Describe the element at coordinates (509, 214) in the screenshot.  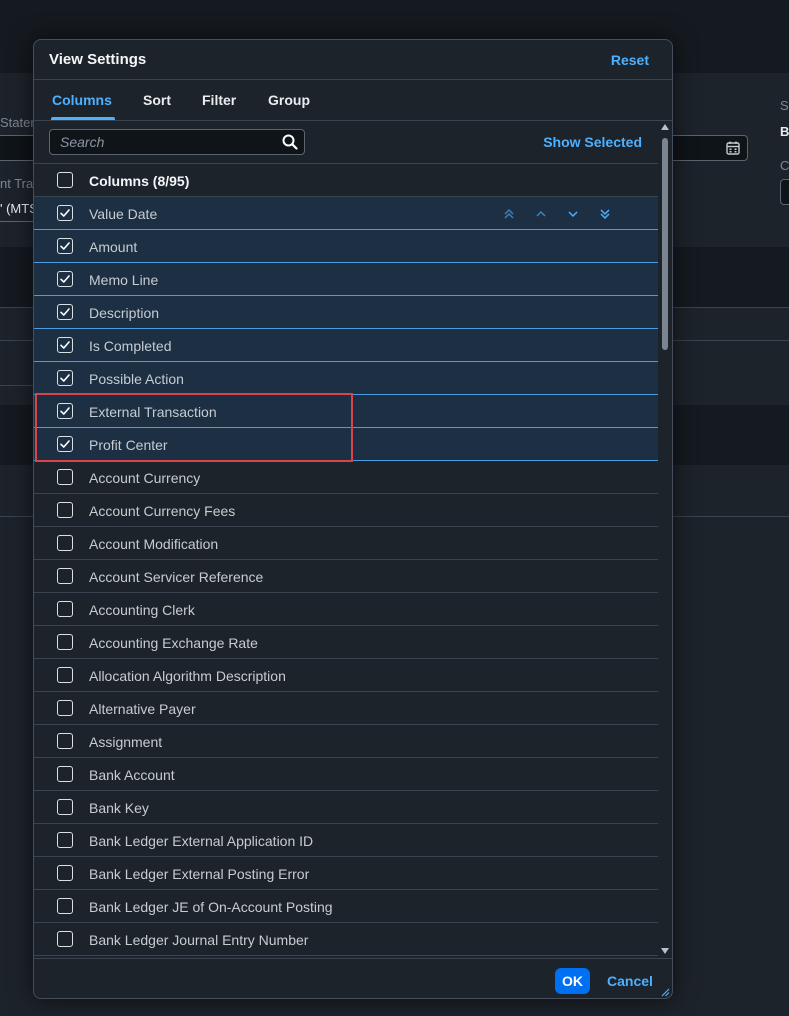
I see `move-to-top-icon` at that location.